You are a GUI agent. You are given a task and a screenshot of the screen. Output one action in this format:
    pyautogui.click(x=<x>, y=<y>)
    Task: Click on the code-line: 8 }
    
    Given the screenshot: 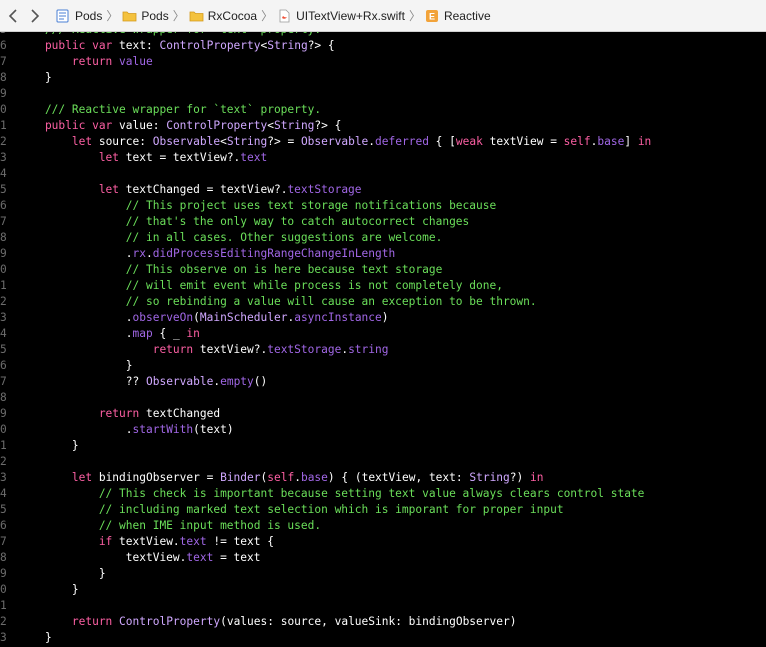 What is the action you would take?
    pyautogui.click(x=383, y=78)
    